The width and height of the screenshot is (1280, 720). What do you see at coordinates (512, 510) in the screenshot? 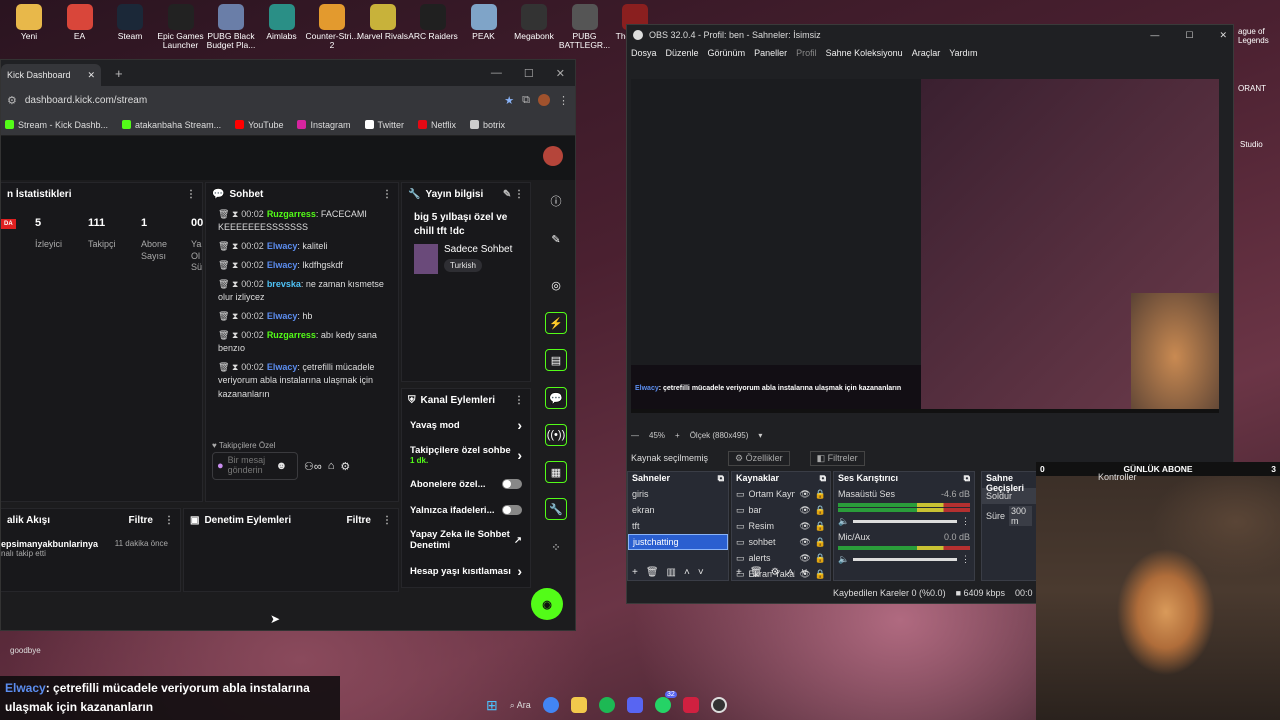
I see `toggle-switch` at bounding box center [512, 510].